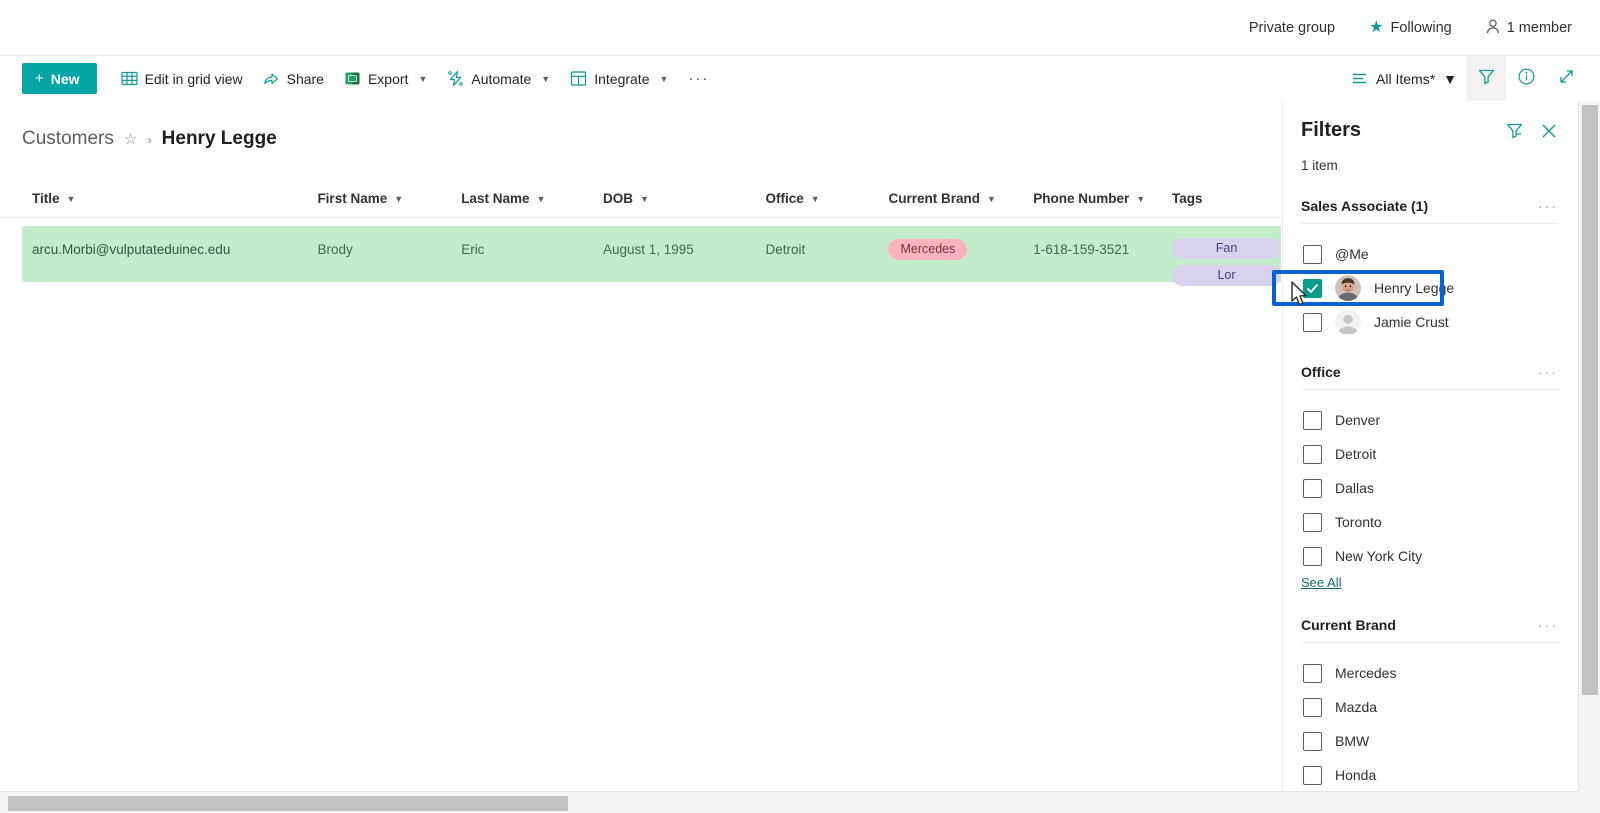 The image size is (1600, 813). I want to click on cell-office: Detroit, so click(785, 249).